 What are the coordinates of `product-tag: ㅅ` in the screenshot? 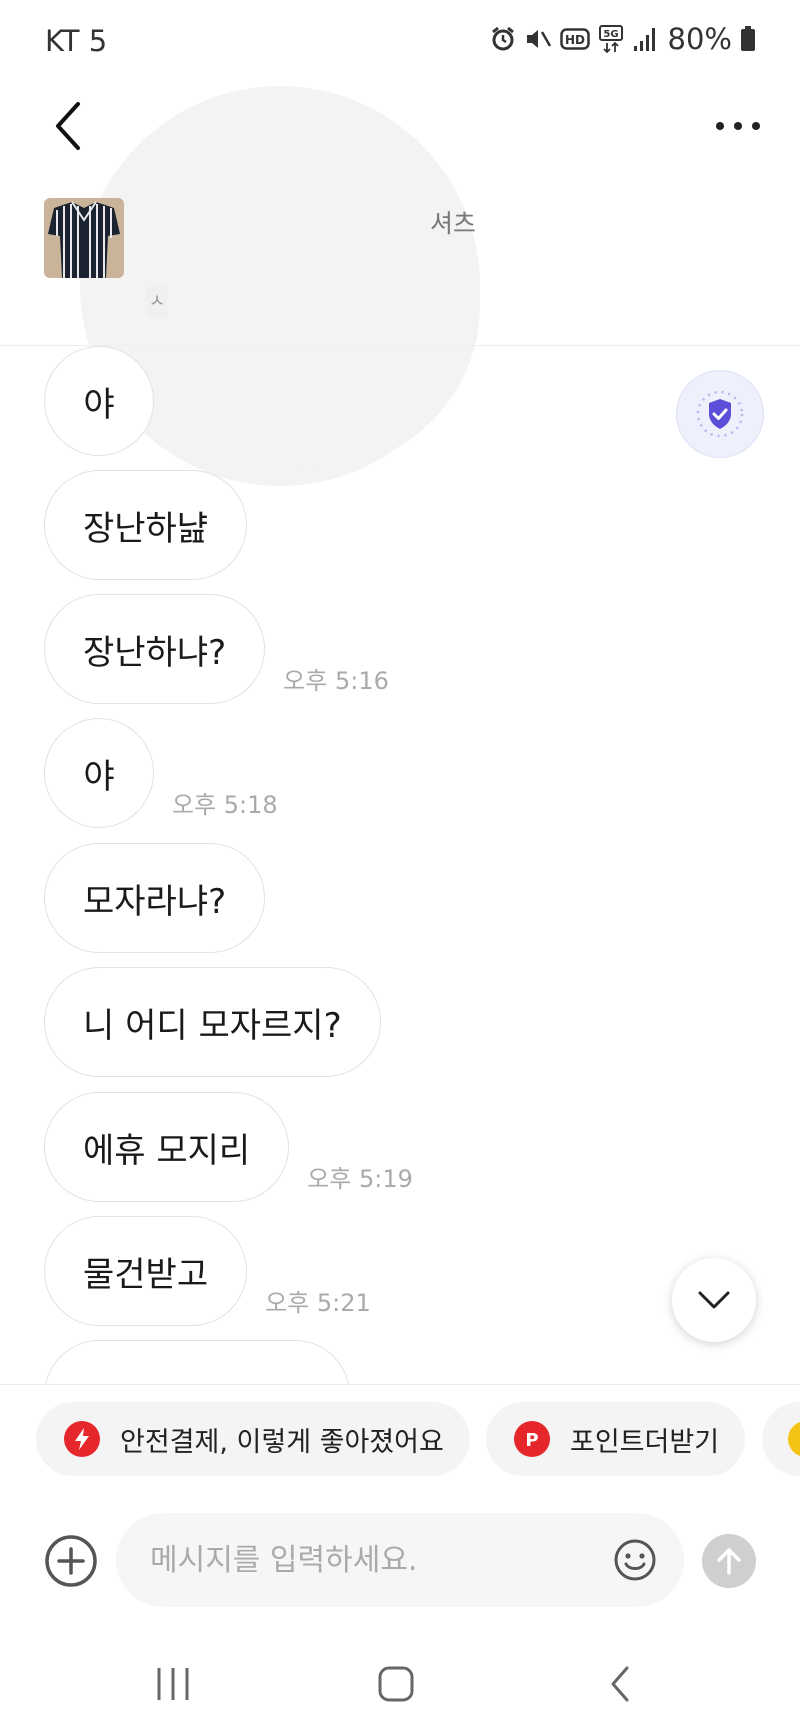 It's located at (157, 302).